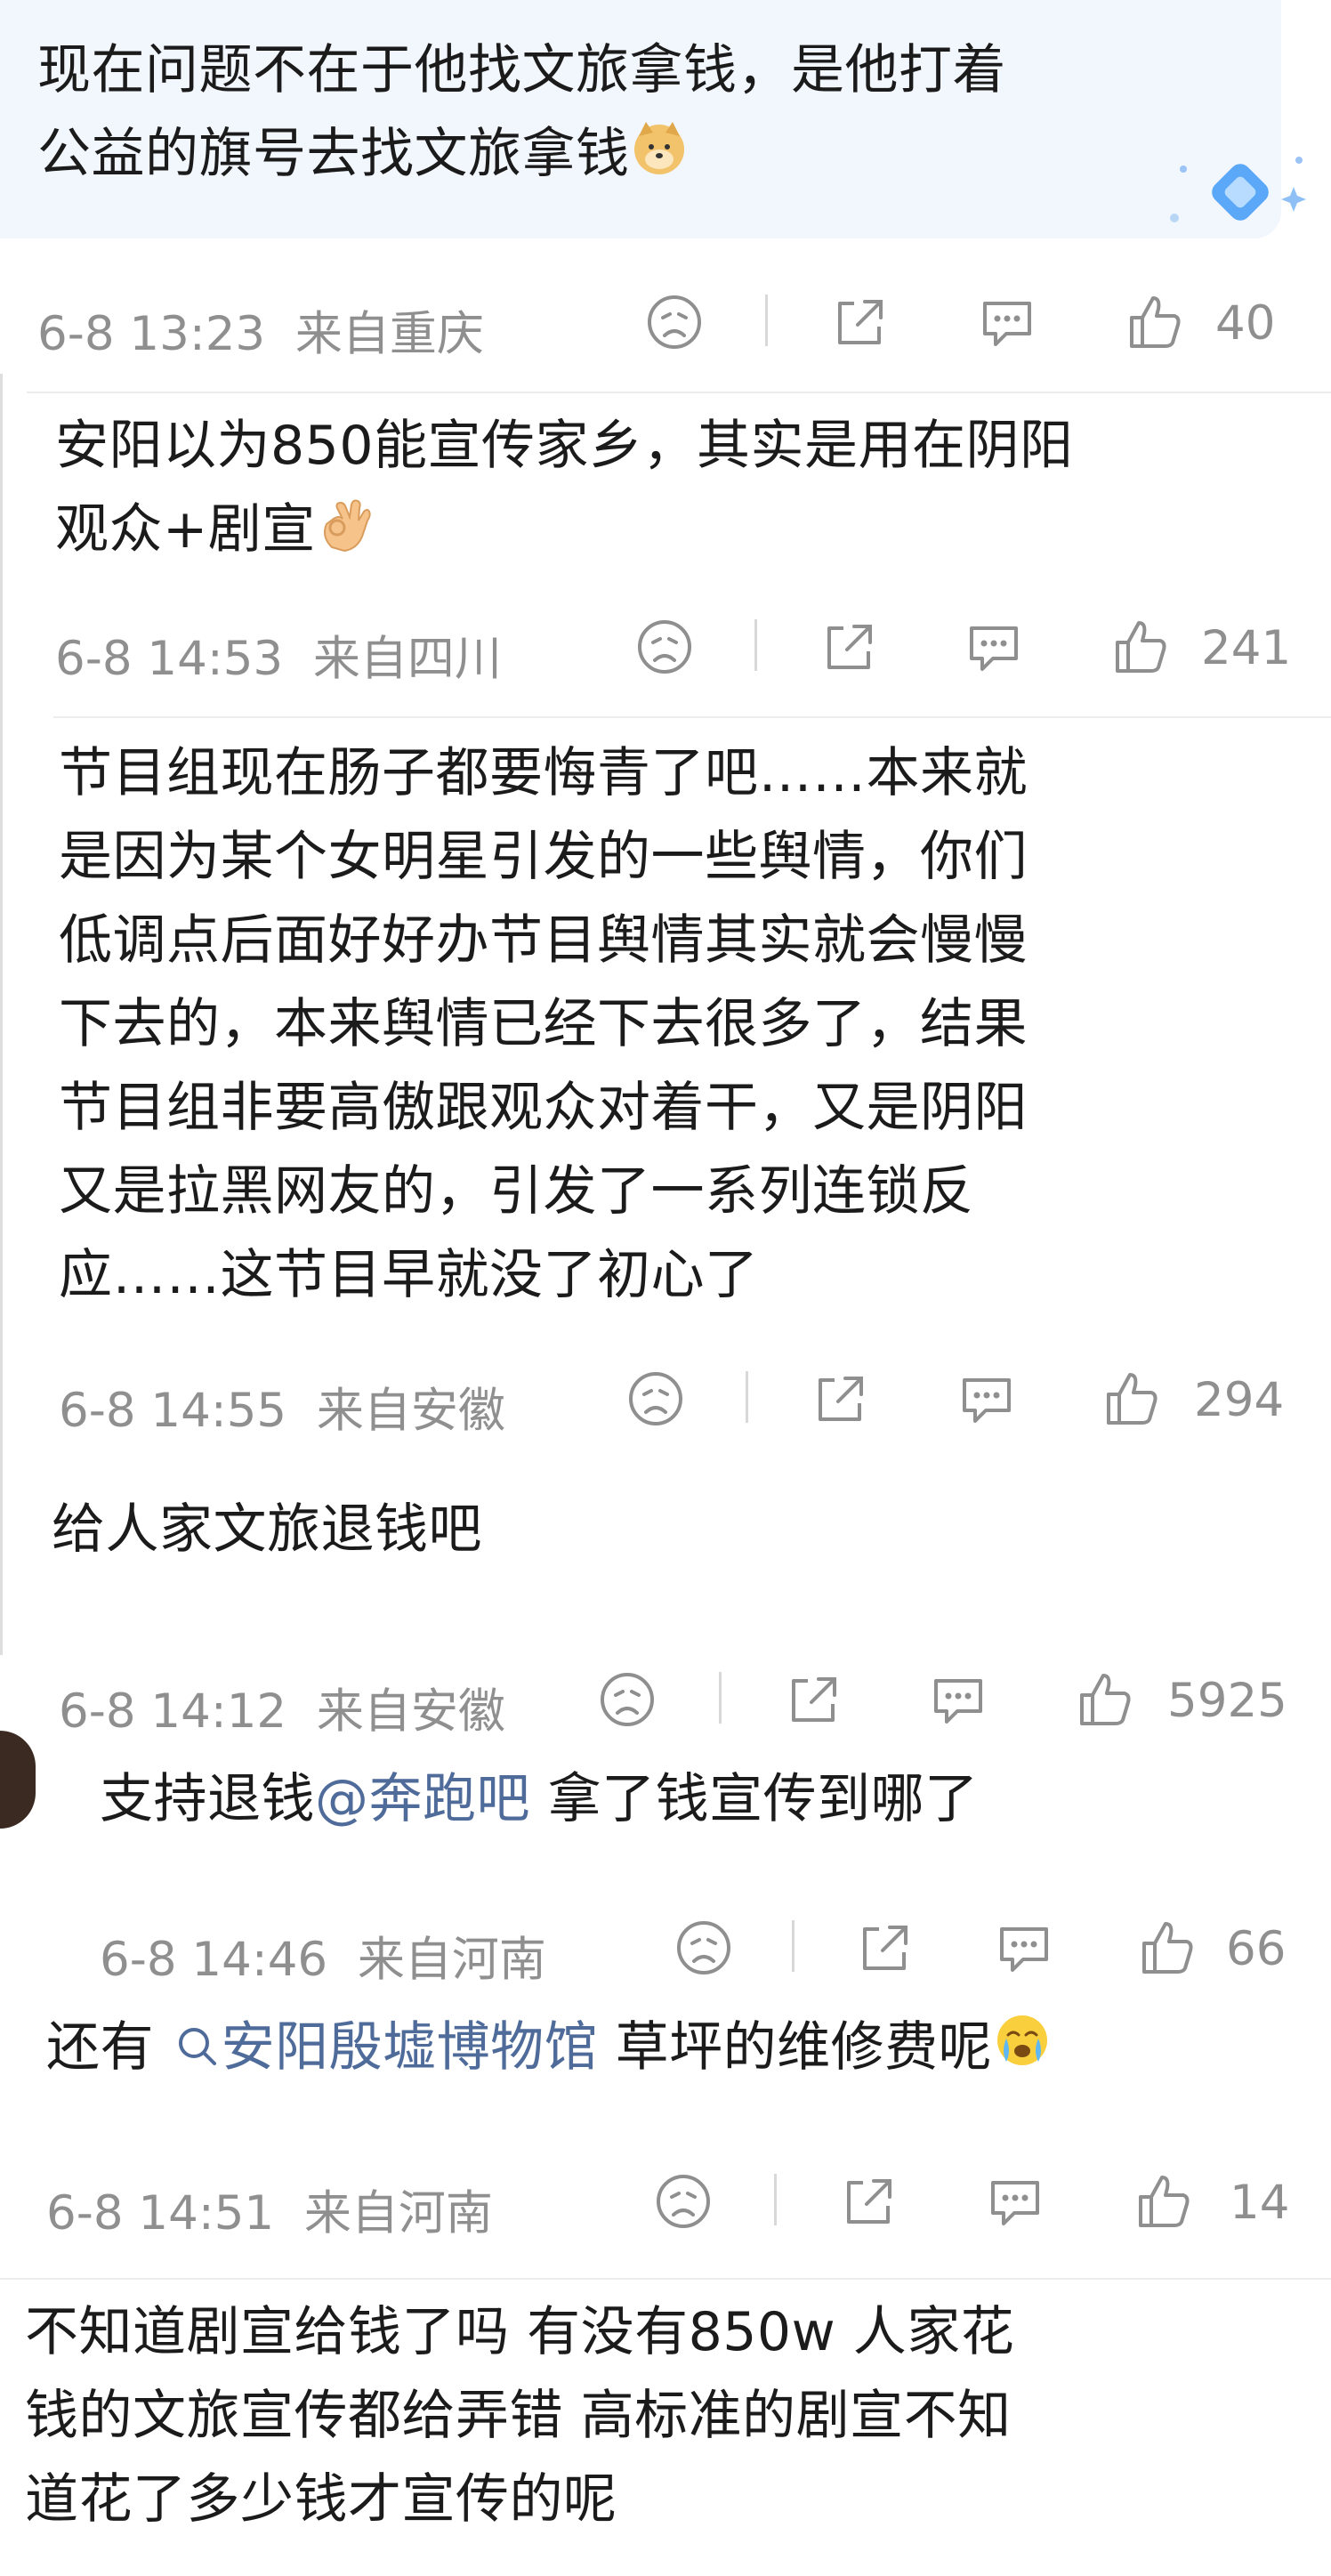 This screenshot has width=1331, height=2576. I want to click on comment-line: 节目组现在肠子都要悔青了吧……本来就, so click(543, 773).